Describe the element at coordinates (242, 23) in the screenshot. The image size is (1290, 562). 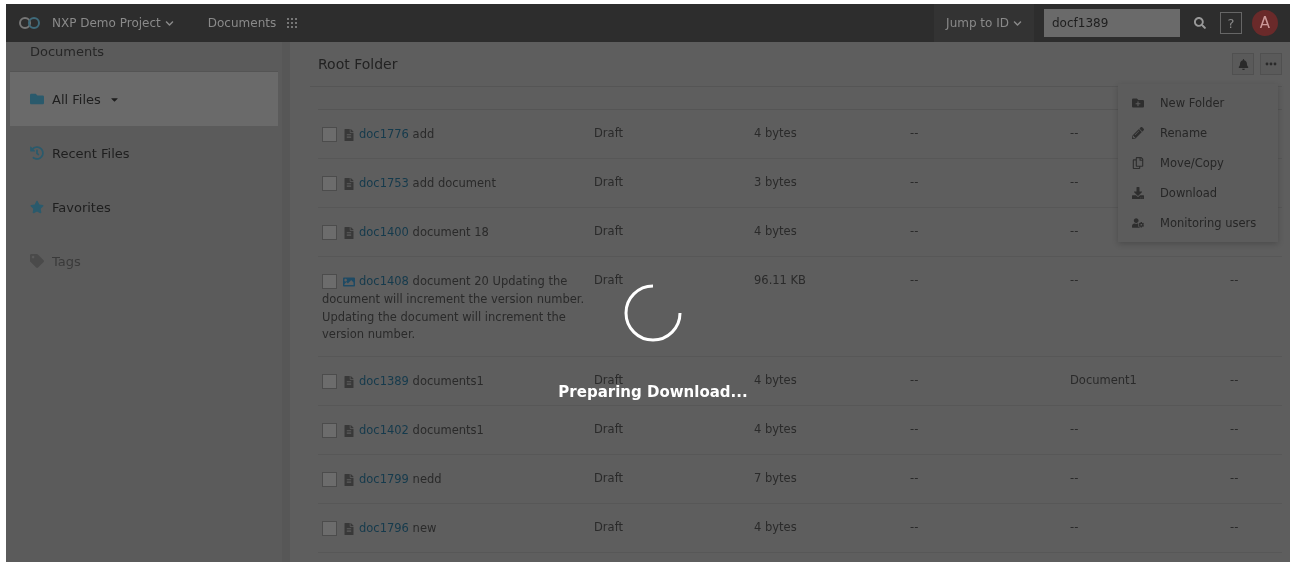
I see `section-title: Documents` at that location.